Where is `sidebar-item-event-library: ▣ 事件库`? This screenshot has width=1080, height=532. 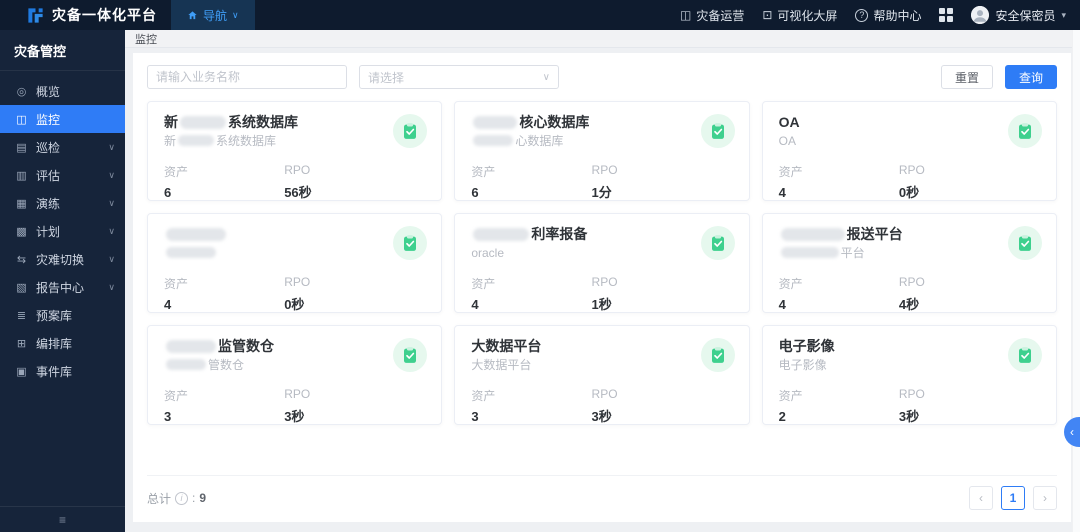 sidebar-item-event-library: ▣ 事件库 is located at coordinates (62, 371).